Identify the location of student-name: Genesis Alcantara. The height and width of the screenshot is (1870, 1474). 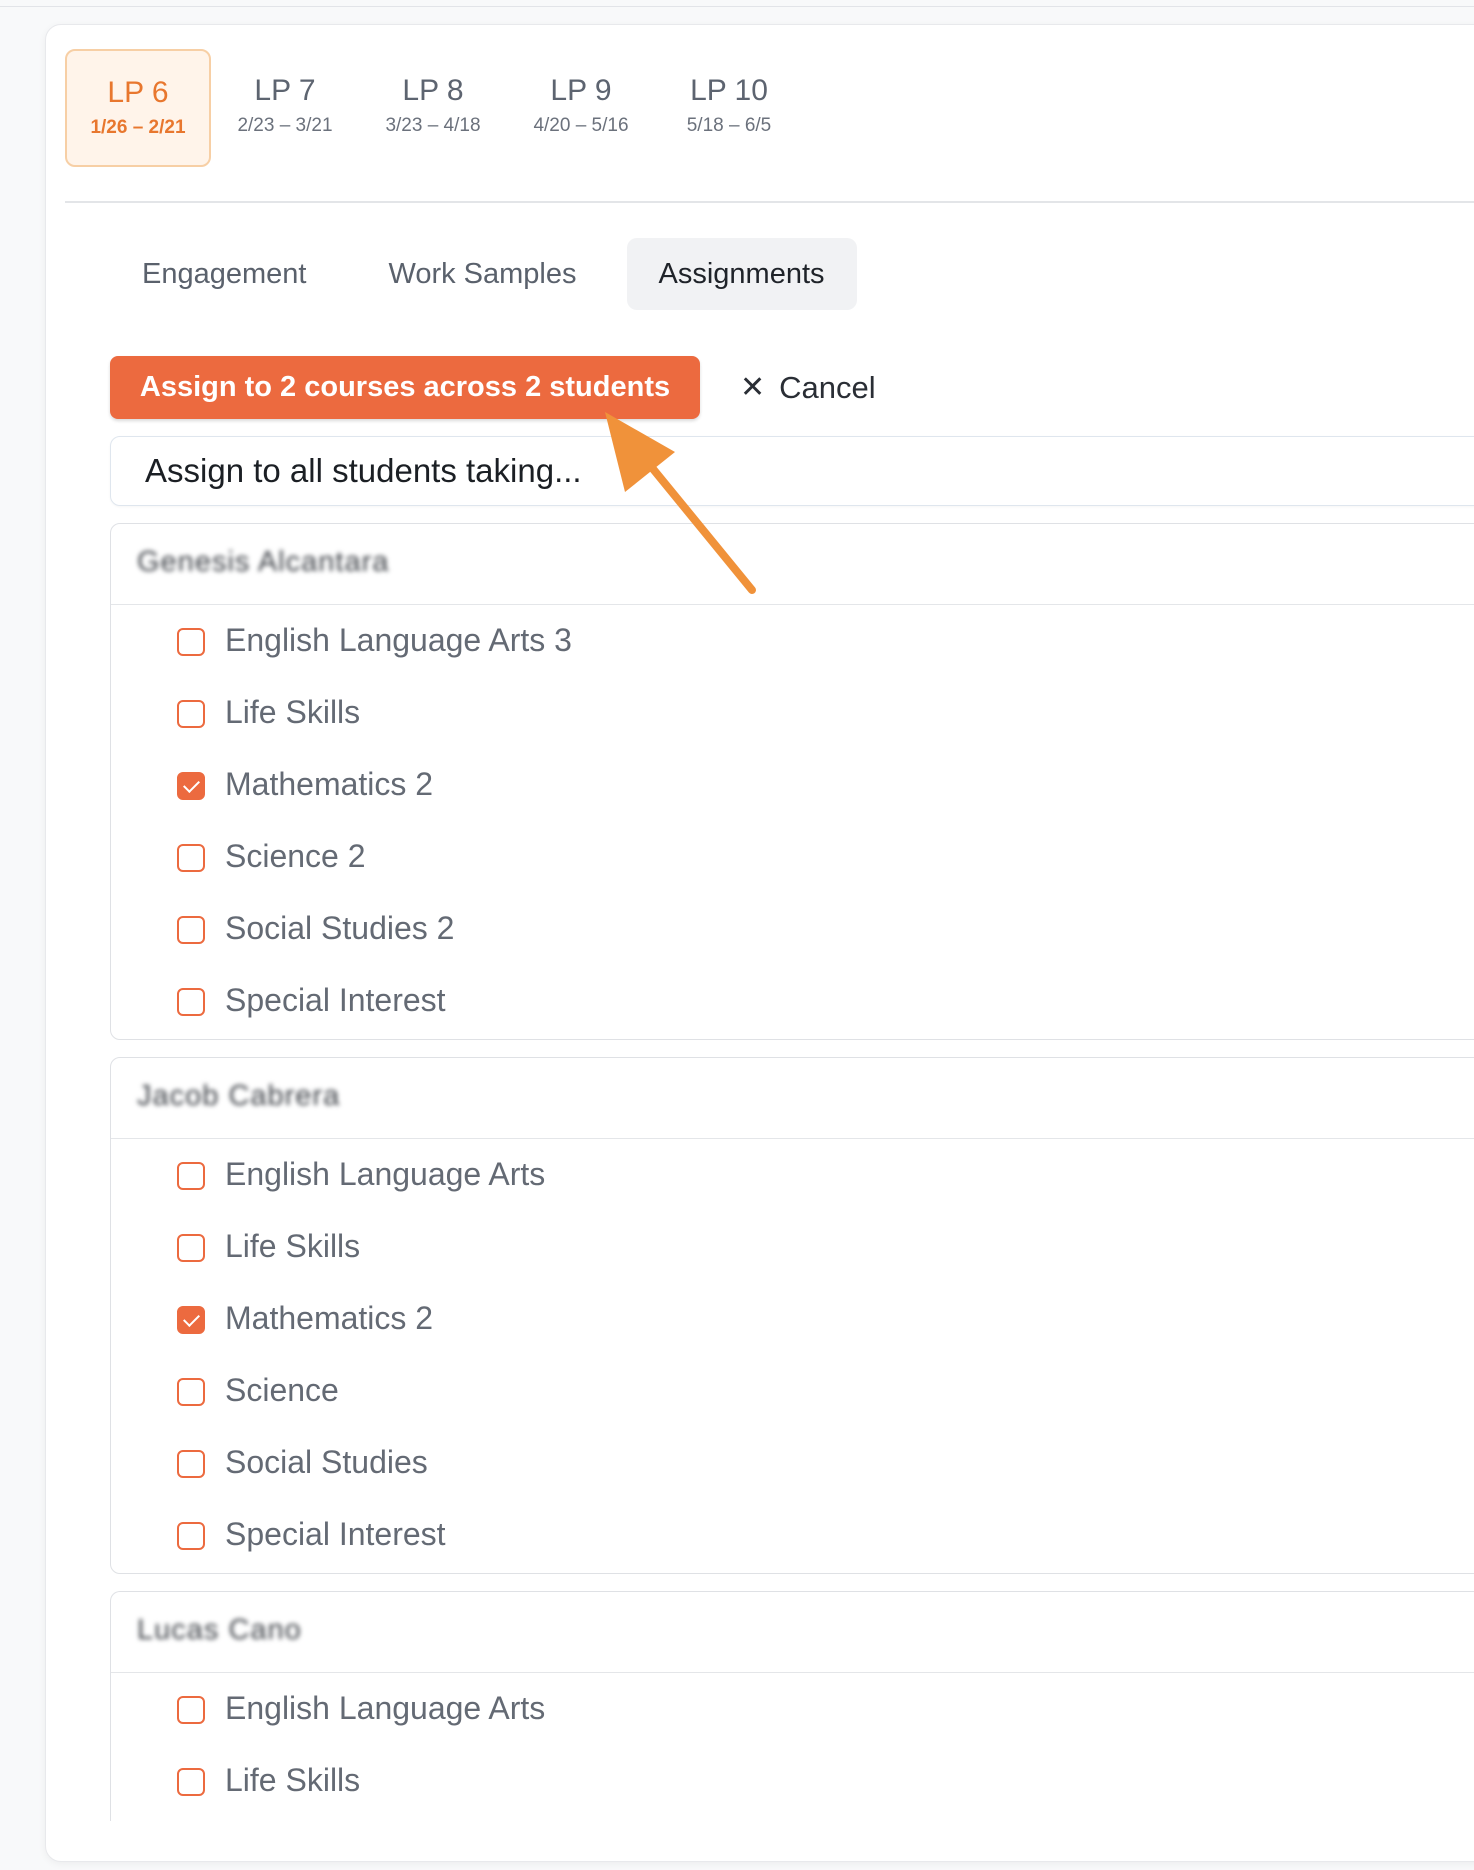
(263, 562).